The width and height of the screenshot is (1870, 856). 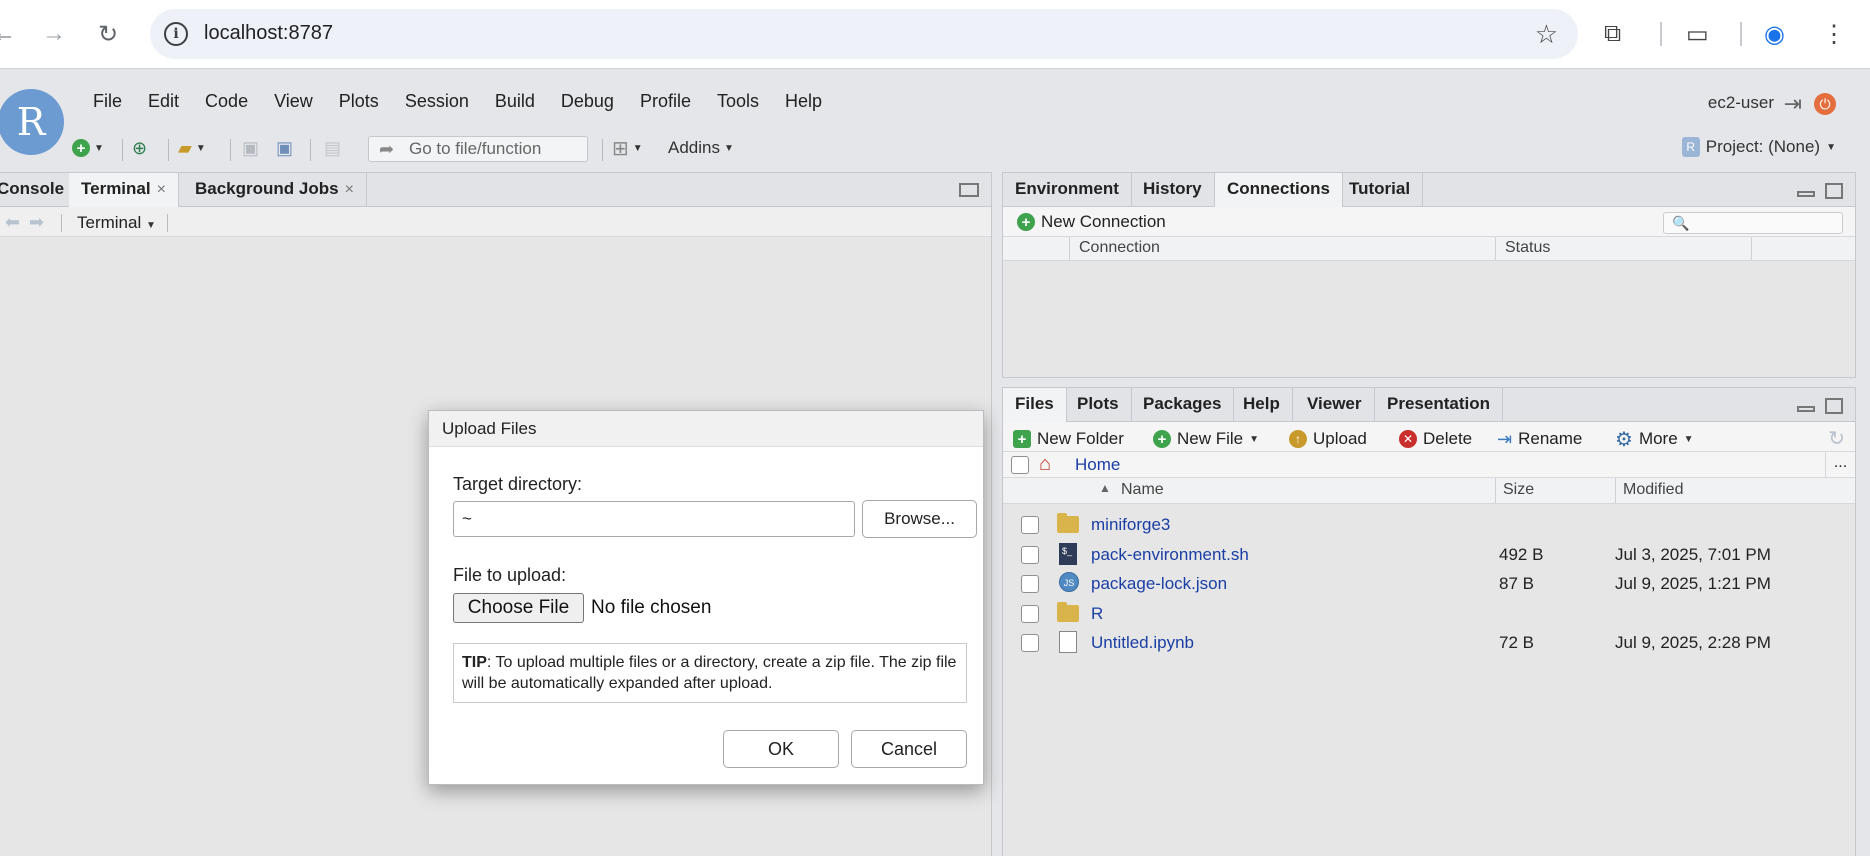 I want to click on cancel-button: Cancel, so click(x=909, y=749).